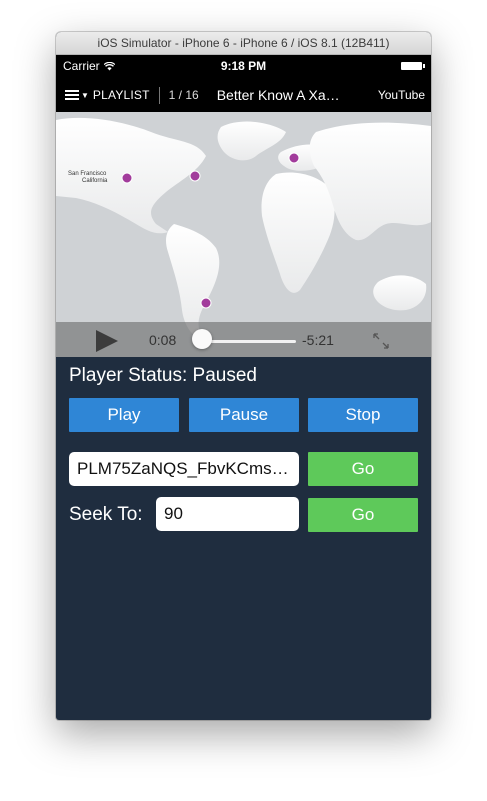 The image size is (487, 801). I want to click on divider, so click(159, 95).